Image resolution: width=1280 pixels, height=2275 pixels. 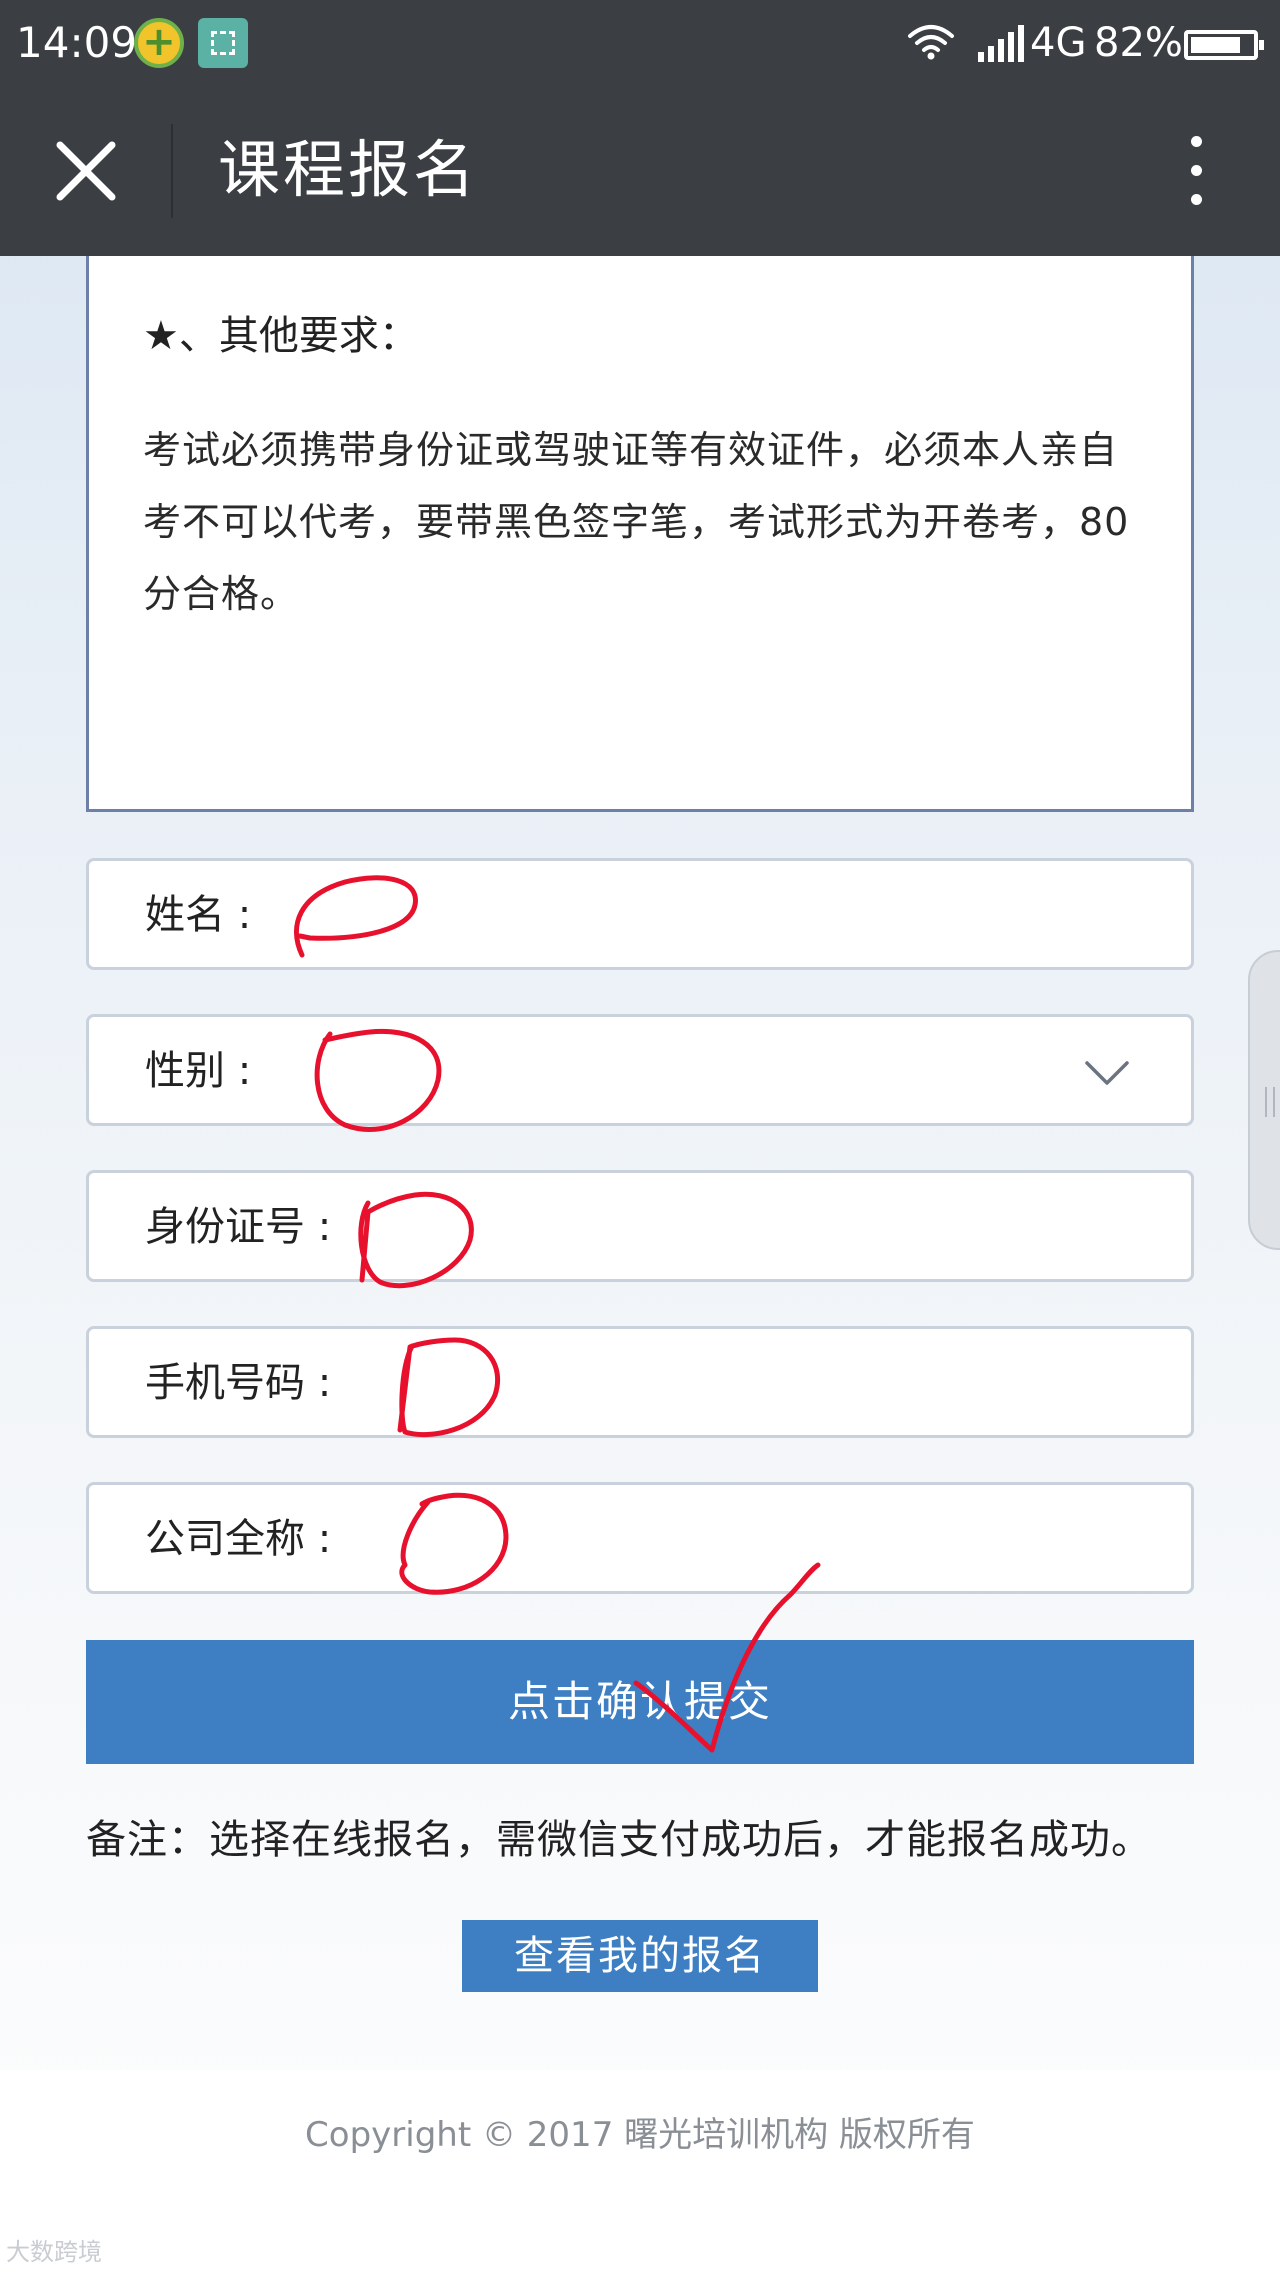 What do you see at coordinates (781, 1540) in the screenshot?
I see `company-input` at bounding box center [781, 1540].